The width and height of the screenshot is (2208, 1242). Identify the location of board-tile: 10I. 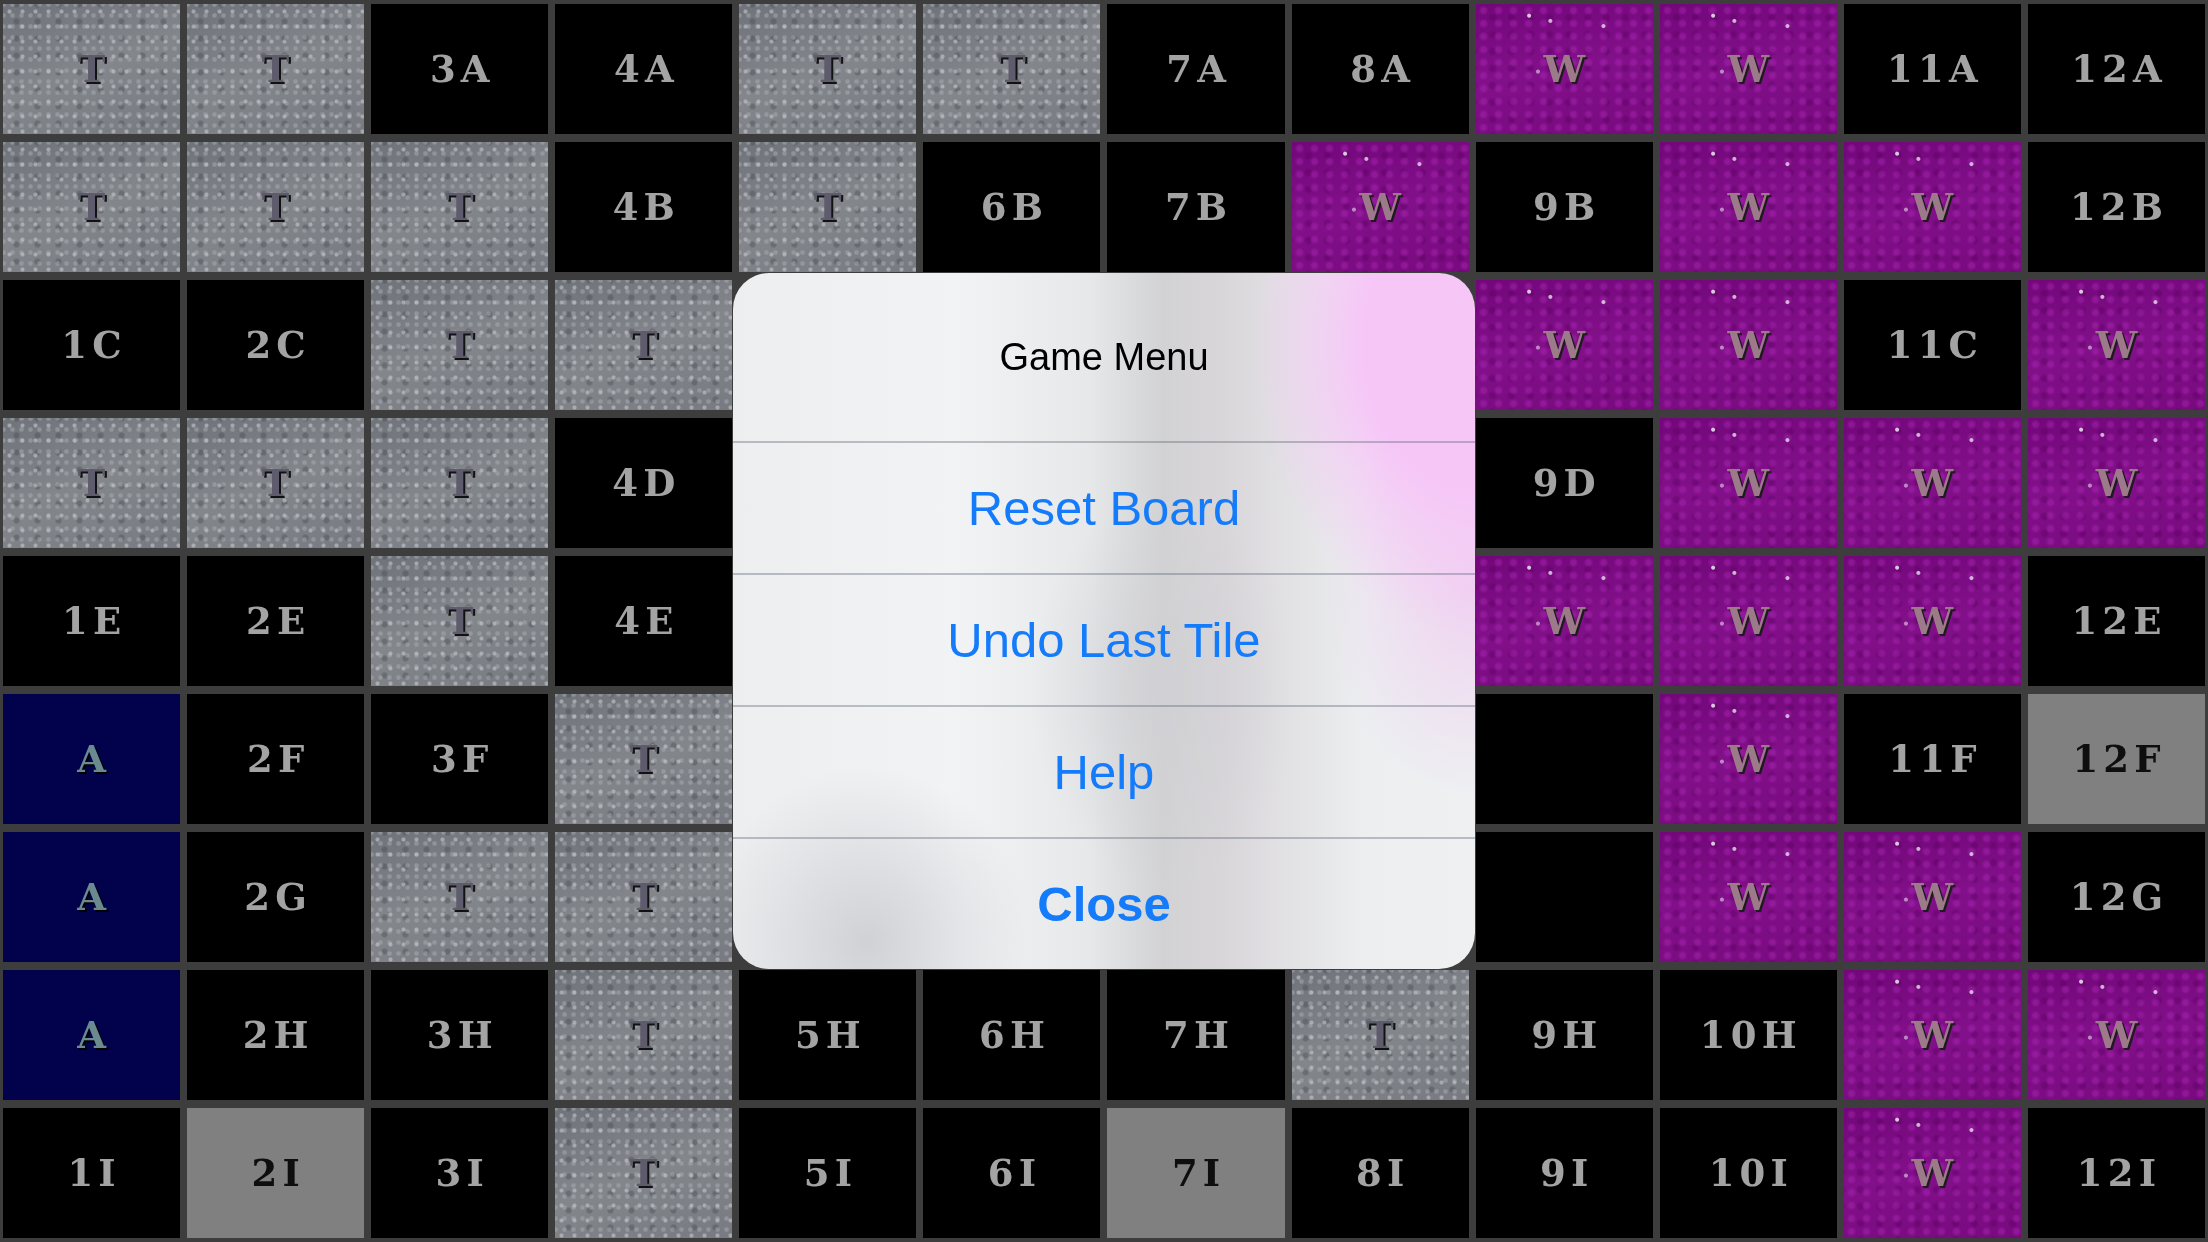
(1748, 1173).